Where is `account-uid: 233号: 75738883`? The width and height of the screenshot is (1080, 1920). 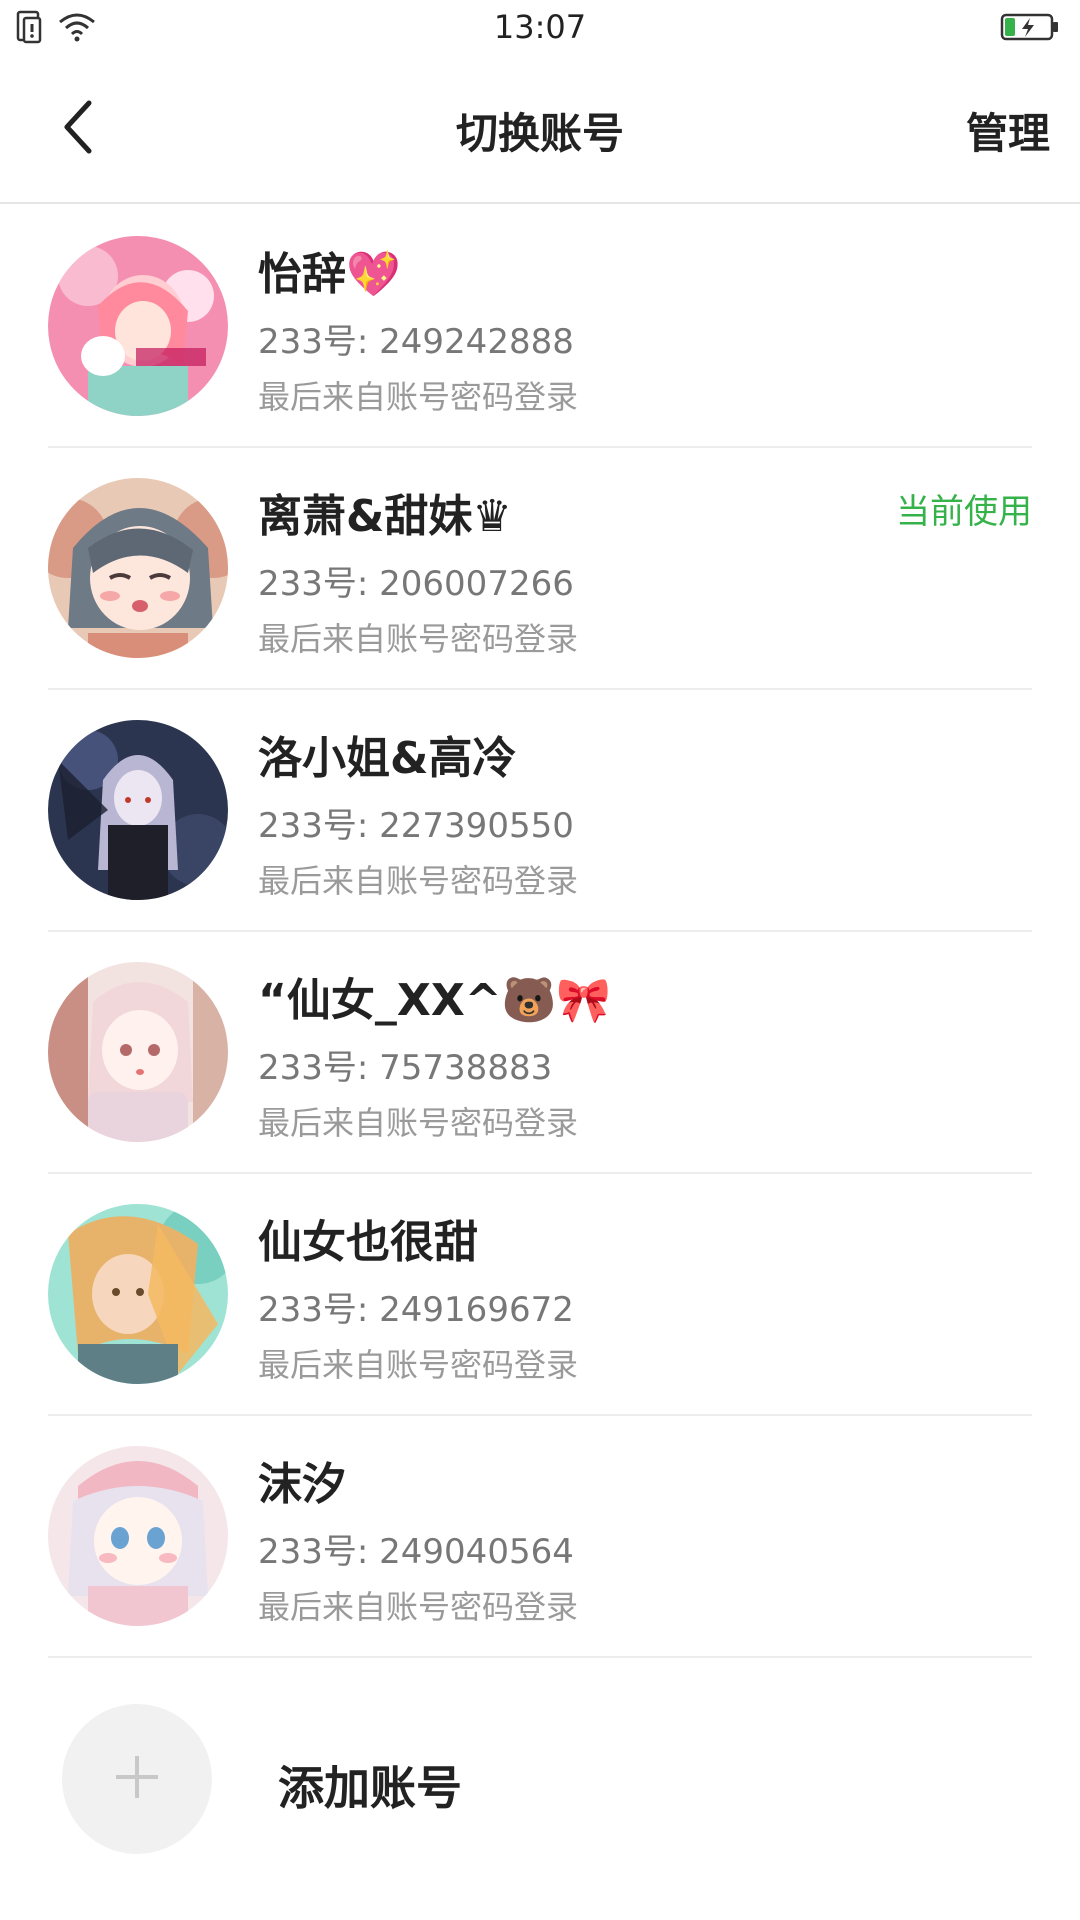
account-uid: 233号: 75738883 is located at coordinates (405, 1068).